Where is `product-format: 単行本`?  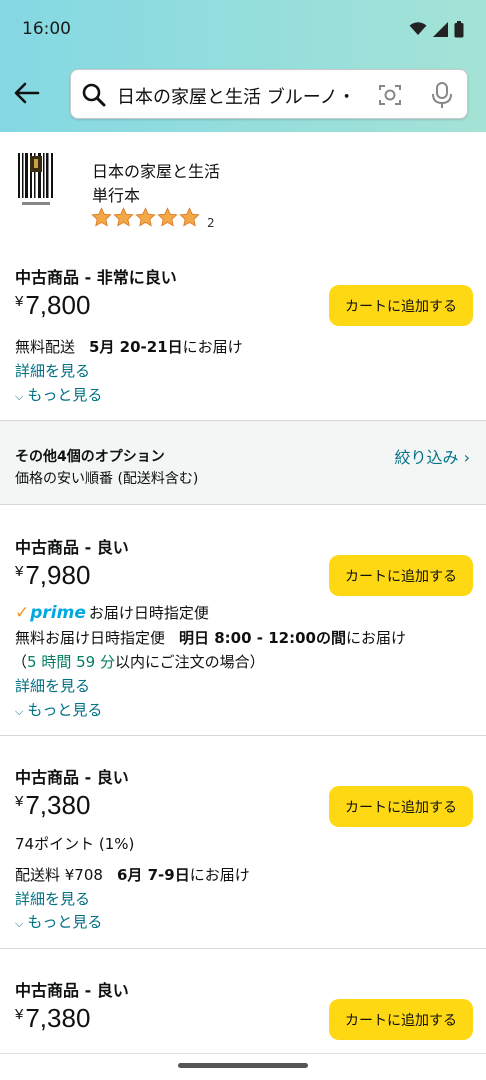
product-format: 単行本 is located at coordinates (116, 195).